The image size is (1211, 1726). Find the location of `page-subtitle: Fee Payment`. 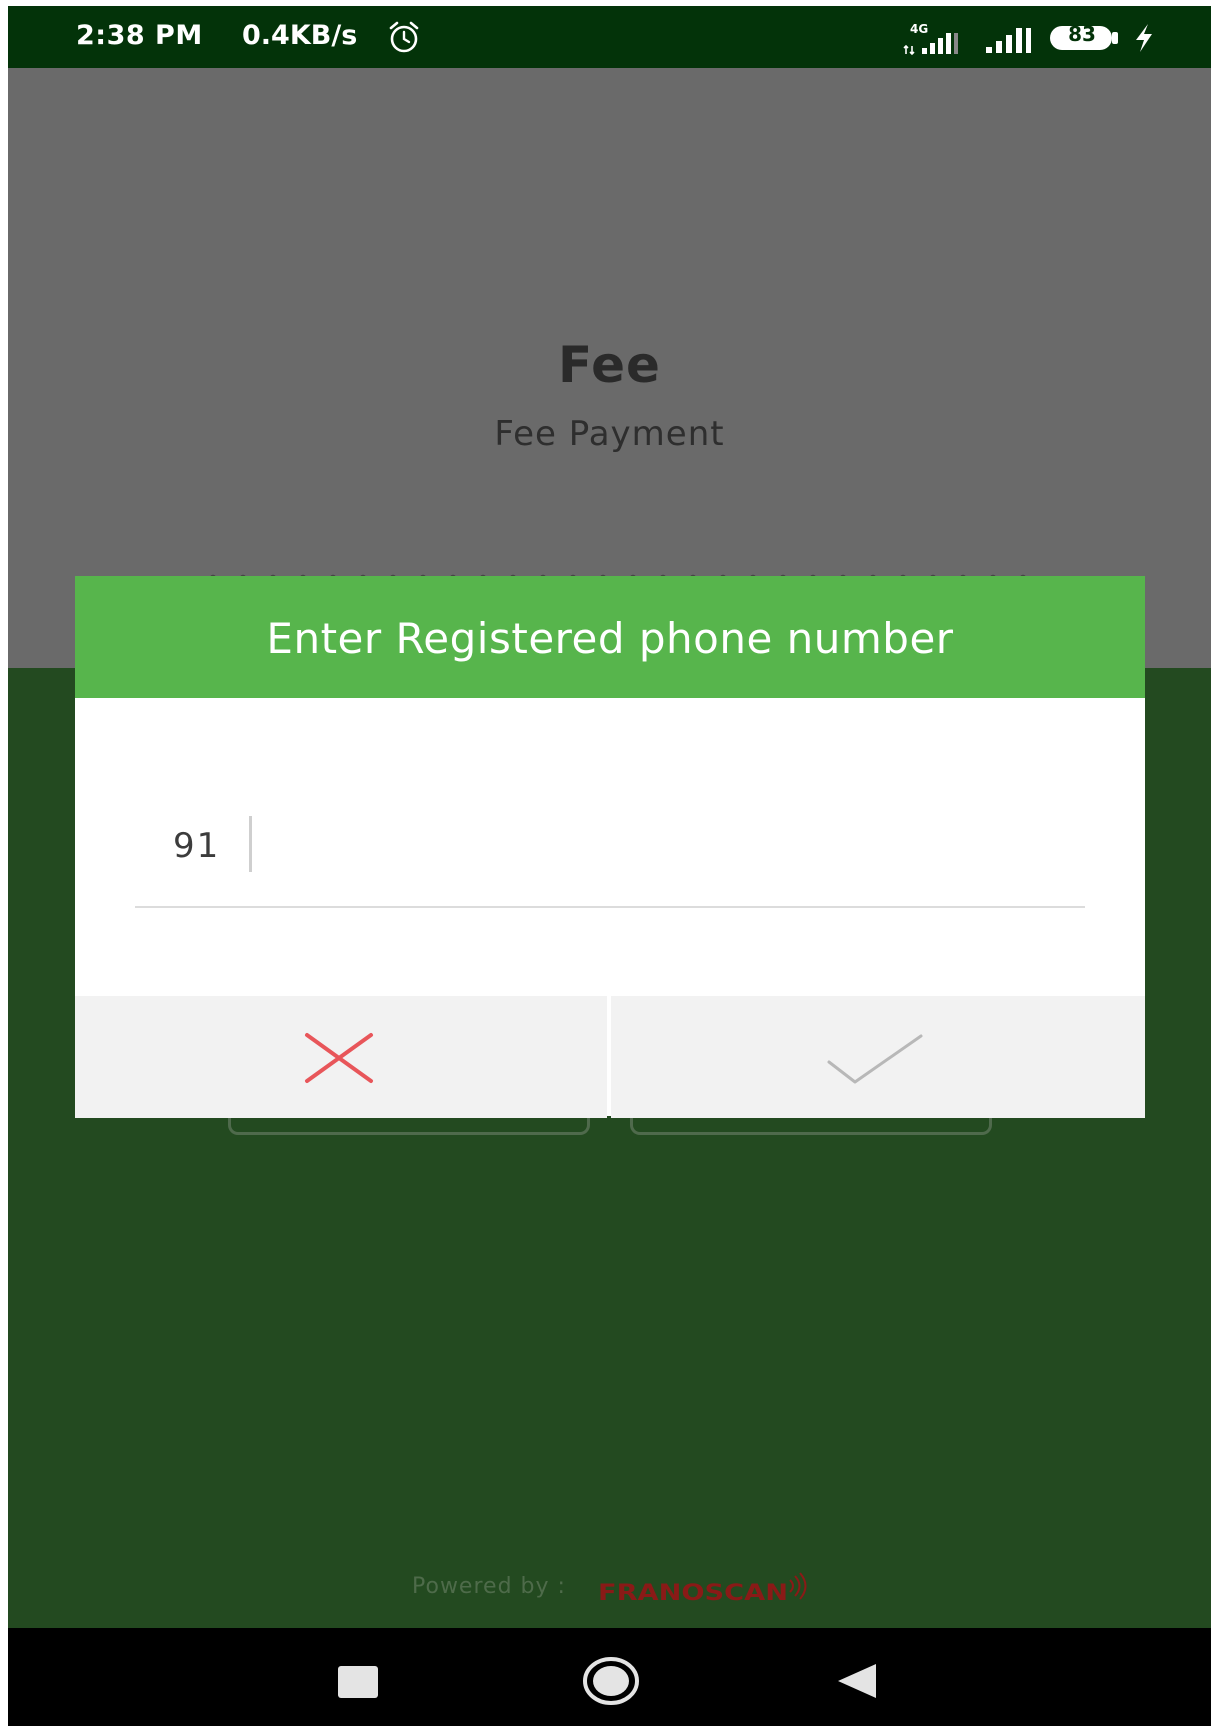

page-subtitle: Fee Payment is located at coordinates (609, 434).